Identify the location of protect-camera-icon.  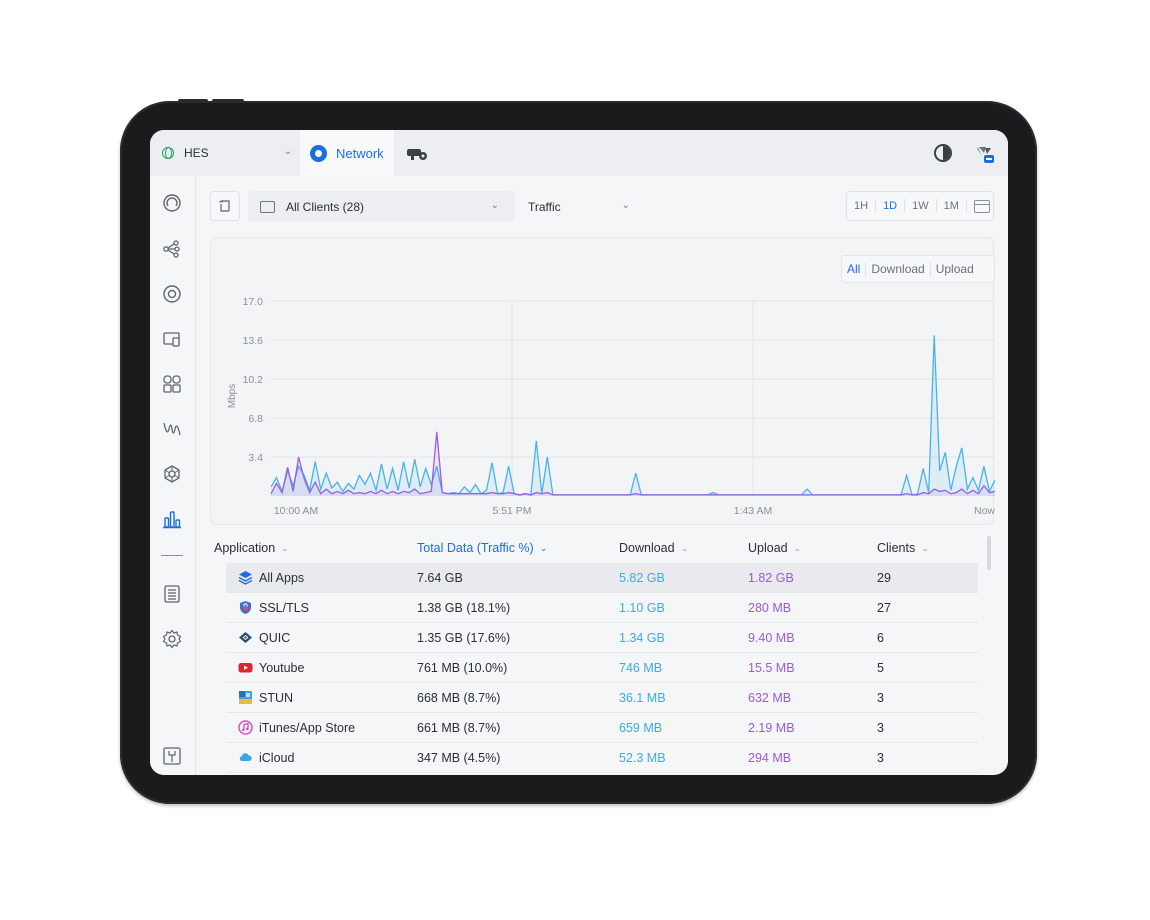
(417, 153).